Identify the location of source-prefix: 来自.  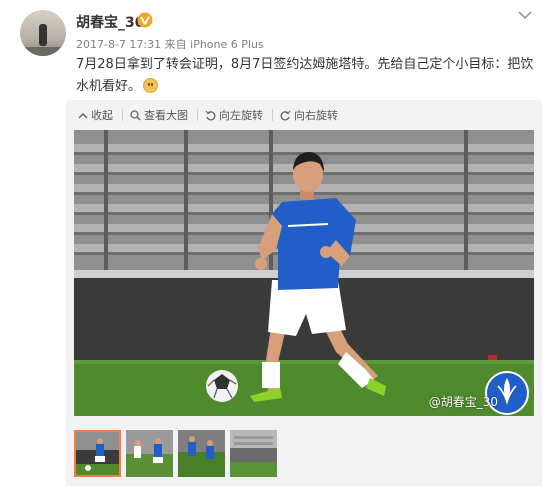
(175, 44).